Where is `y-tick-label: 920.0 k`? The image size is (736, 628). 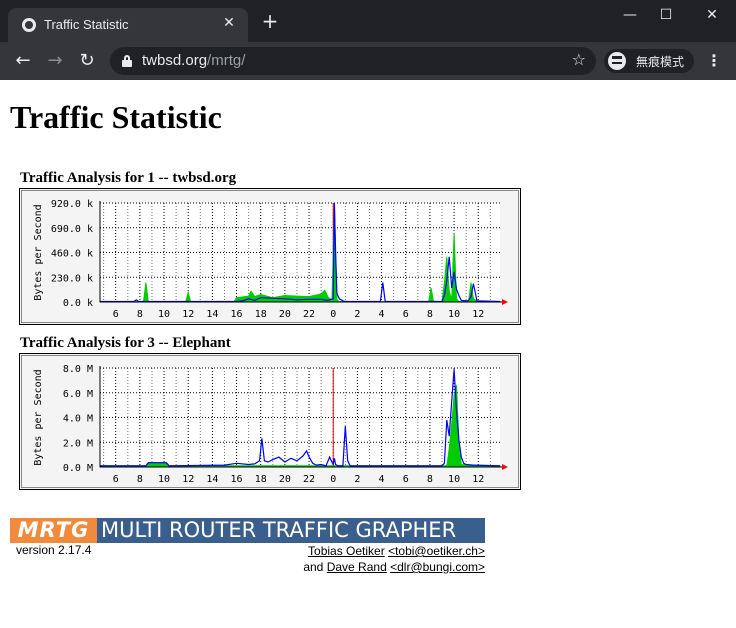 y-tick-label: 920.0 k is located at coordinates (72, 204).